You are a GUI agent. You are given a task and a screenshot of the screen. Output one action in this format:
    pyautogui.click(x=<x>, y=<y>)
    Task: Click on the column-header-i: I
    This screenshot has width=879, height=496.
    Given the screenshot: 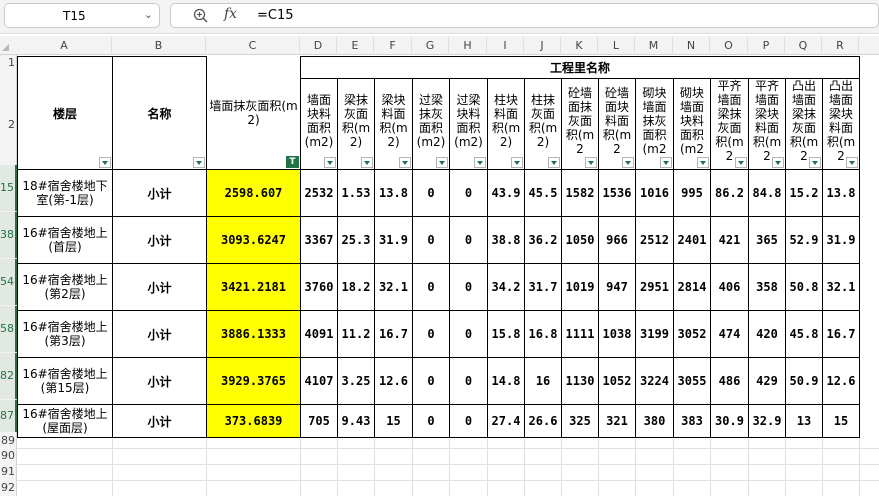 What is the action you would take?
    pyautogui.click(x=505, y=45)
    